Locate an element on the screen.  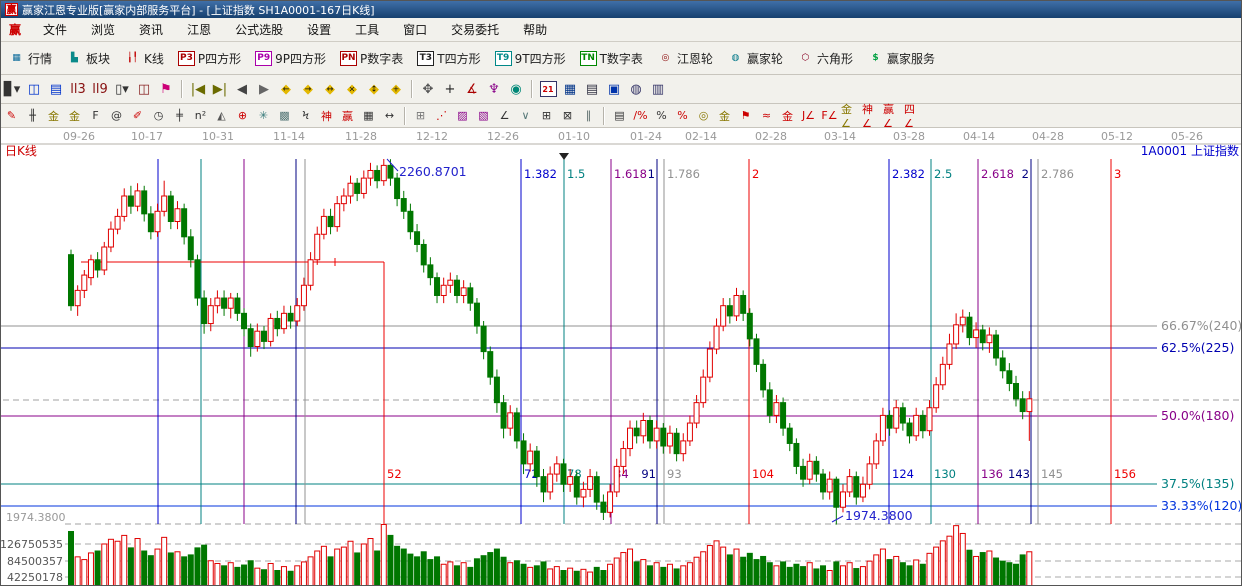
circle-target-tool: ⊕ is located at coordinates (242, 116).